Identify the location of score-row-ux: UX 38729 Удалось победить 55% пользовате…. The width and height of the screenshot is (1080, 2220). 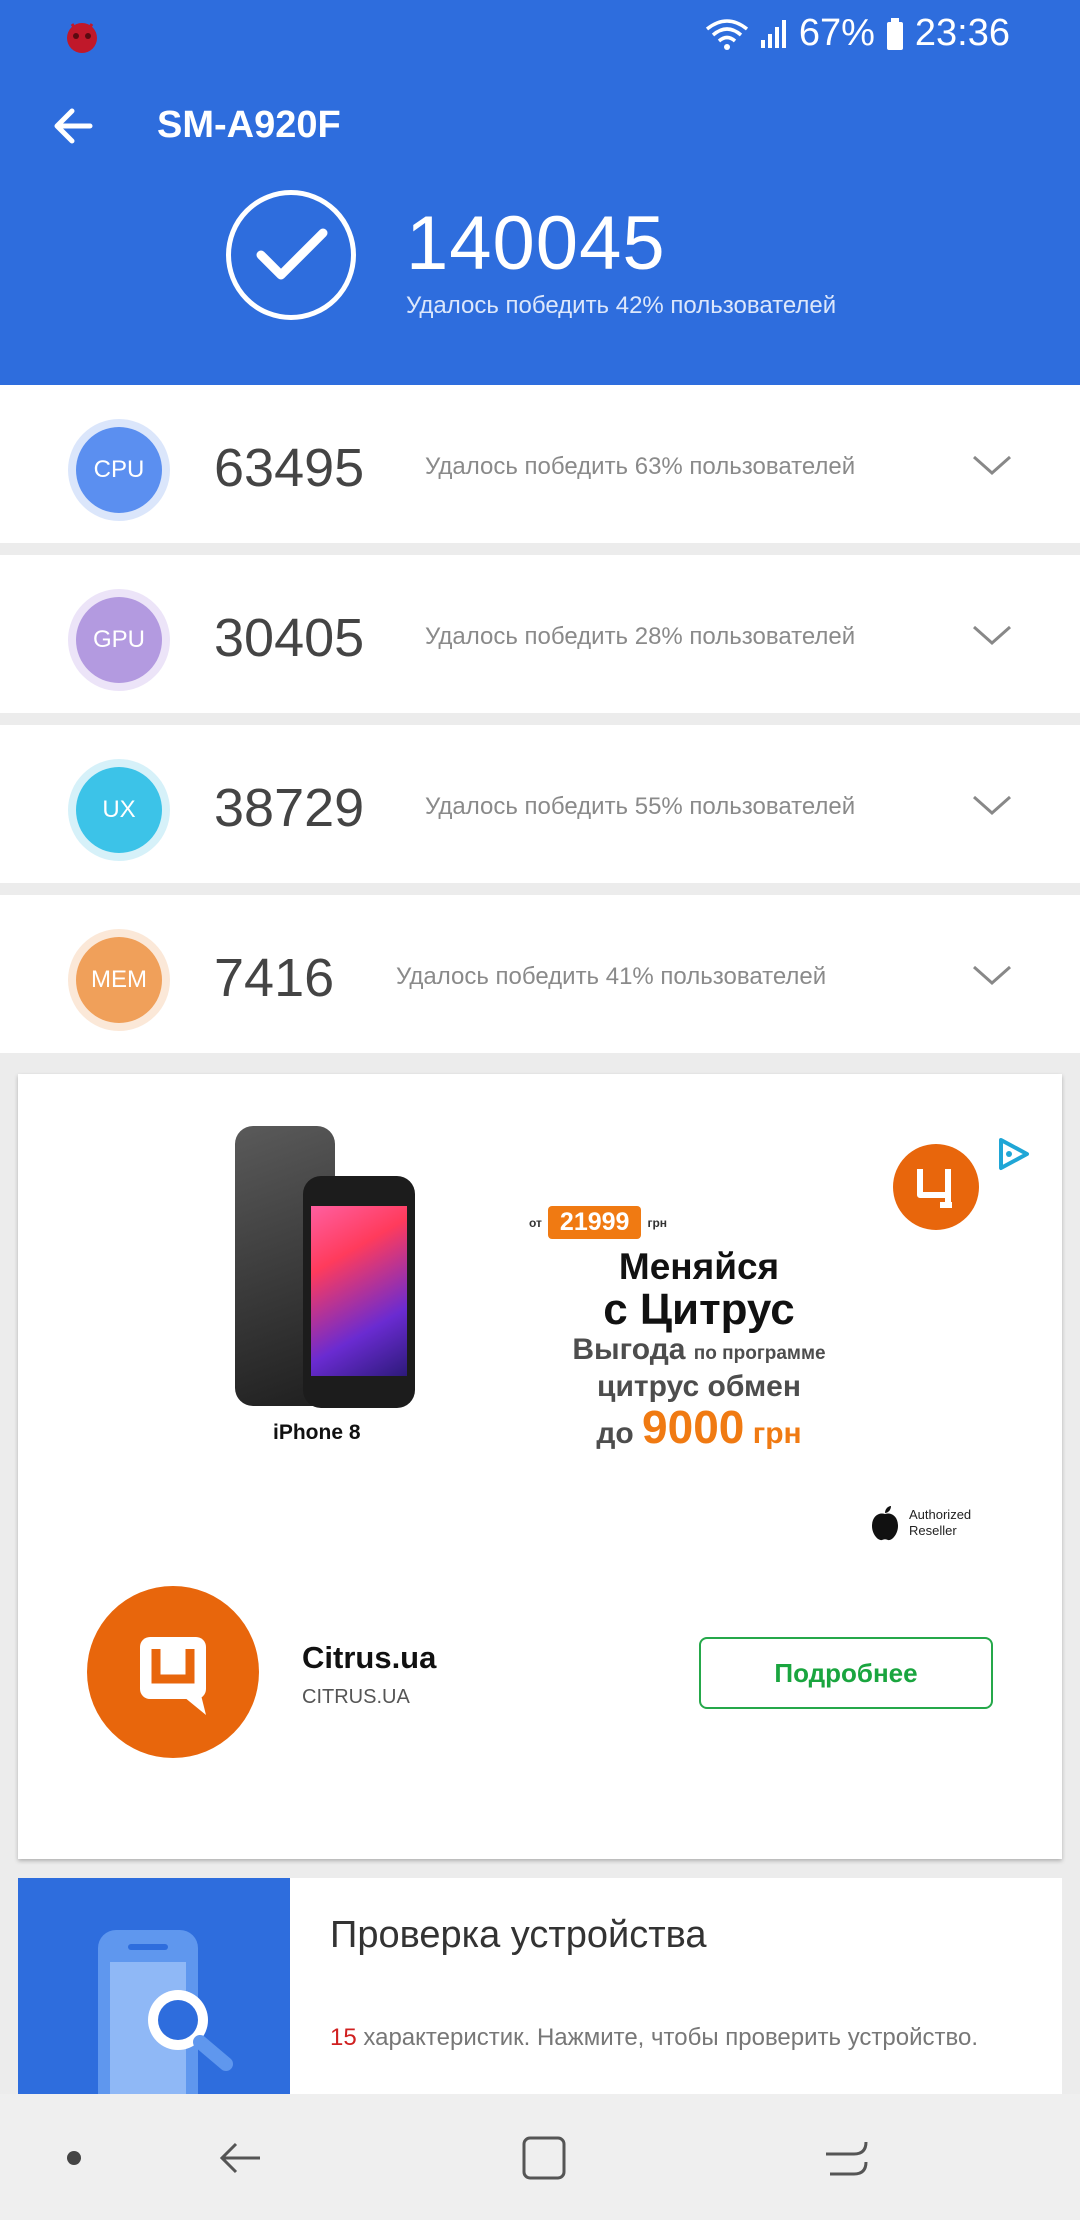
(540, 804).